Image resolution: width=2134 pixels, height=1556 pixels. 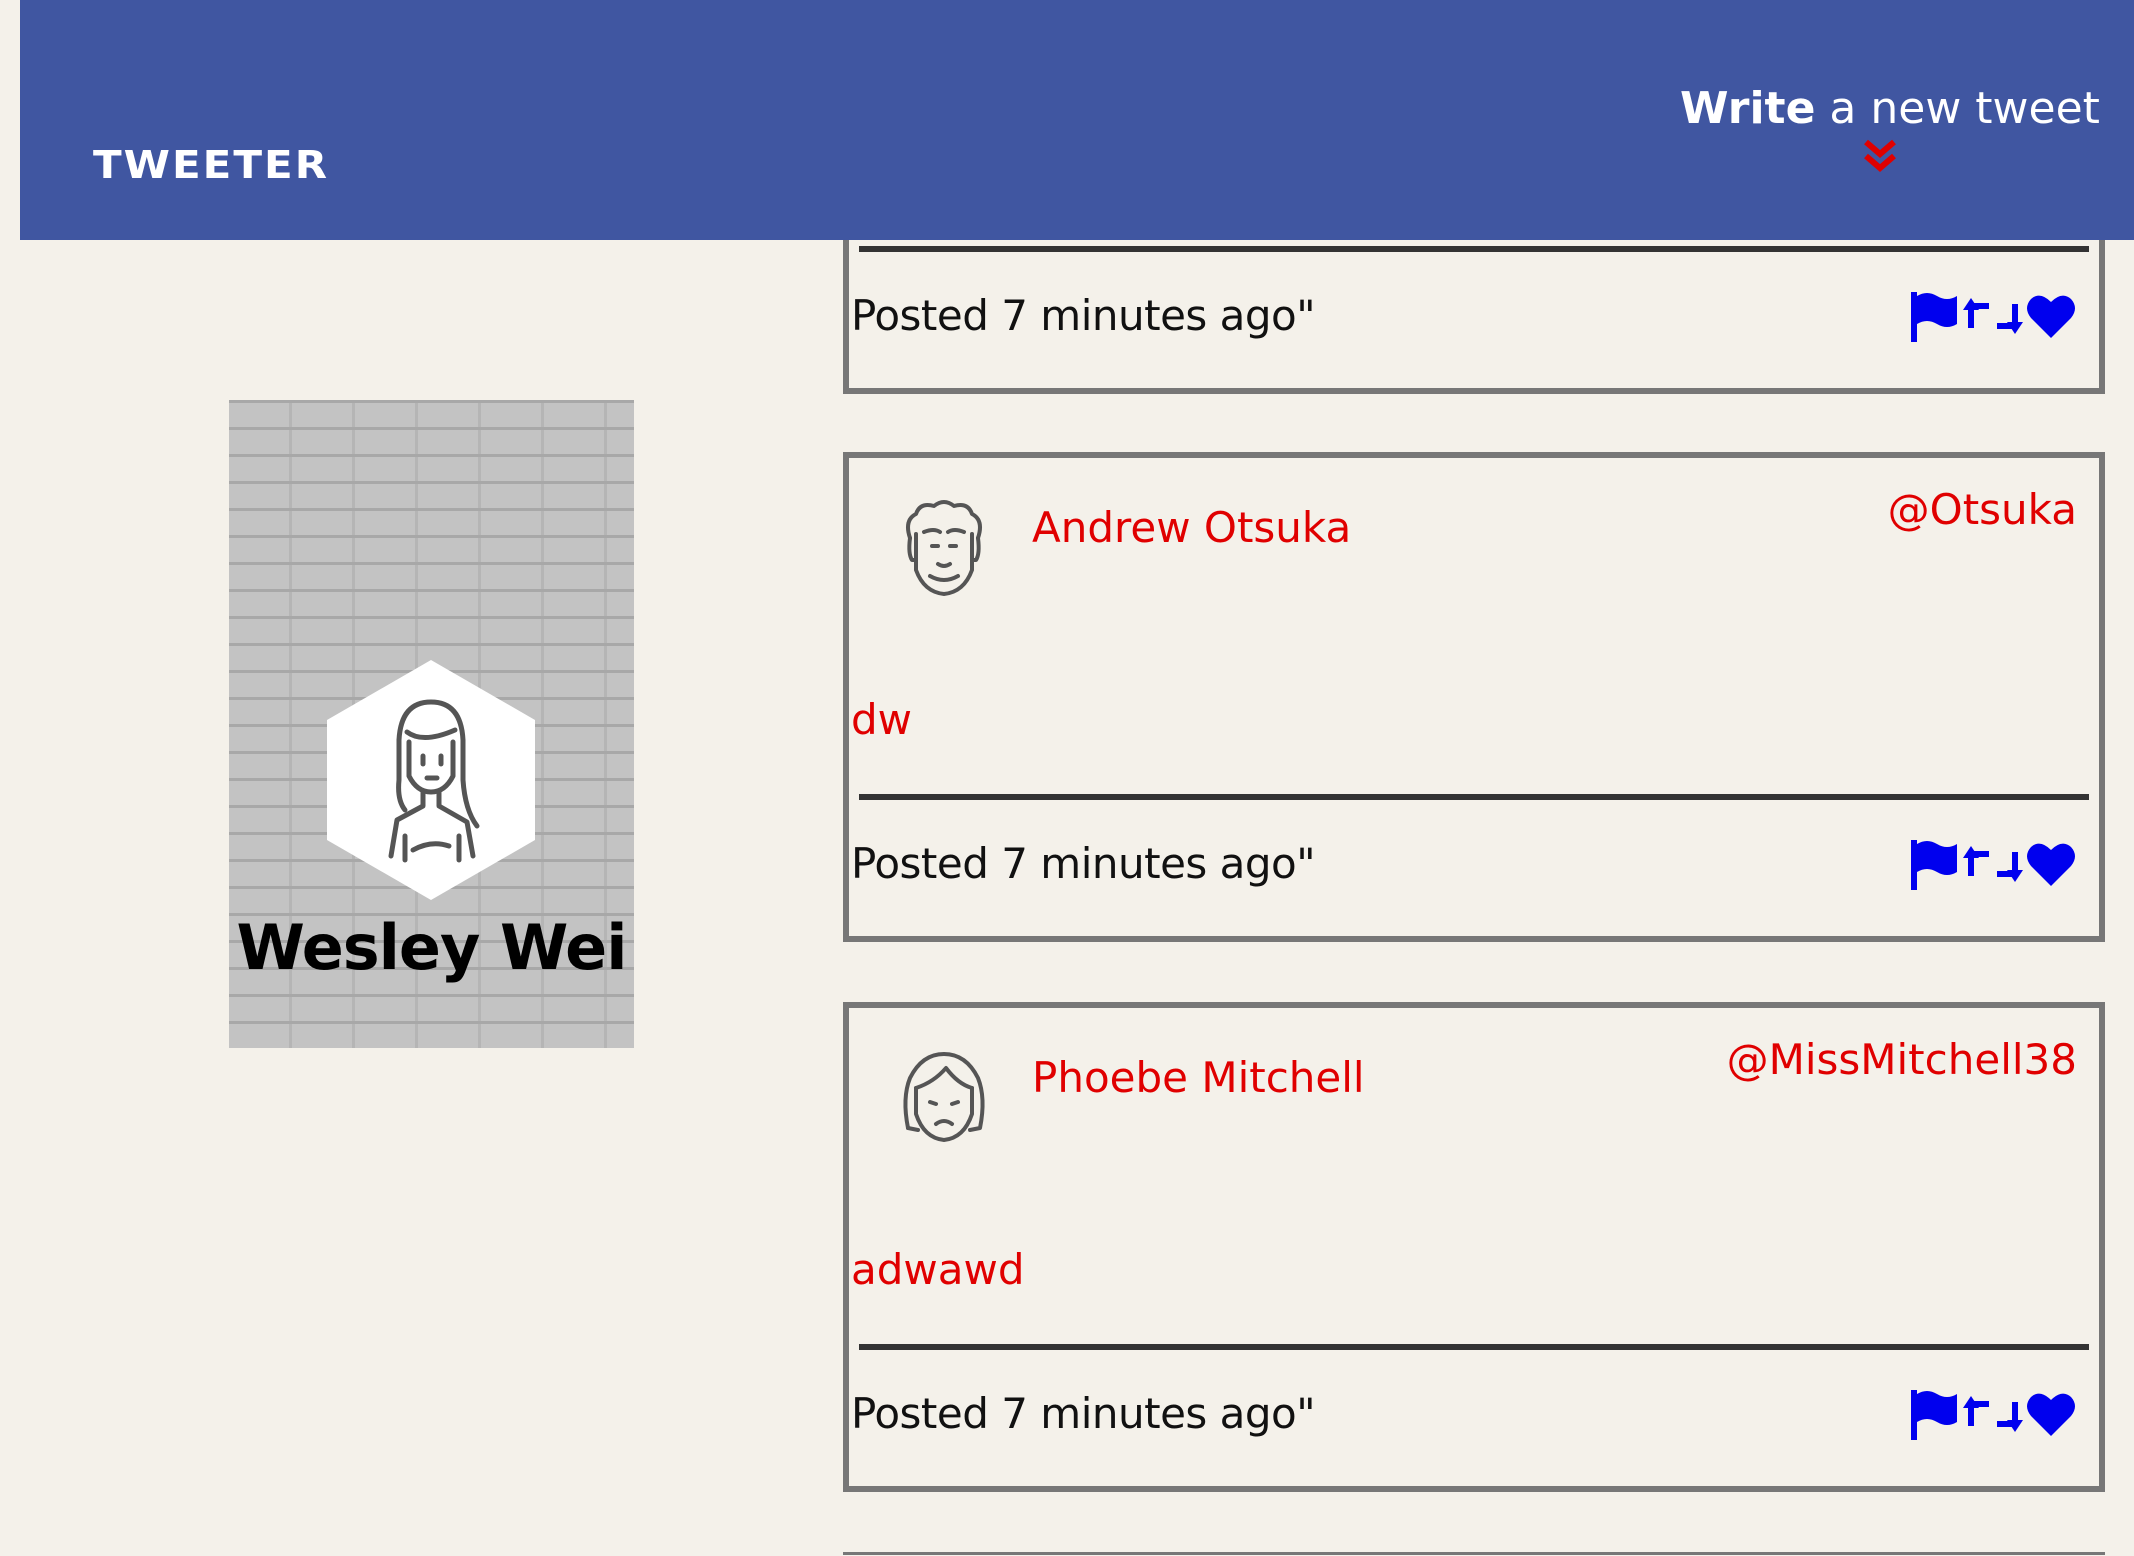 I want to click on woman-avatar-icon, so click(x=431, y=780).